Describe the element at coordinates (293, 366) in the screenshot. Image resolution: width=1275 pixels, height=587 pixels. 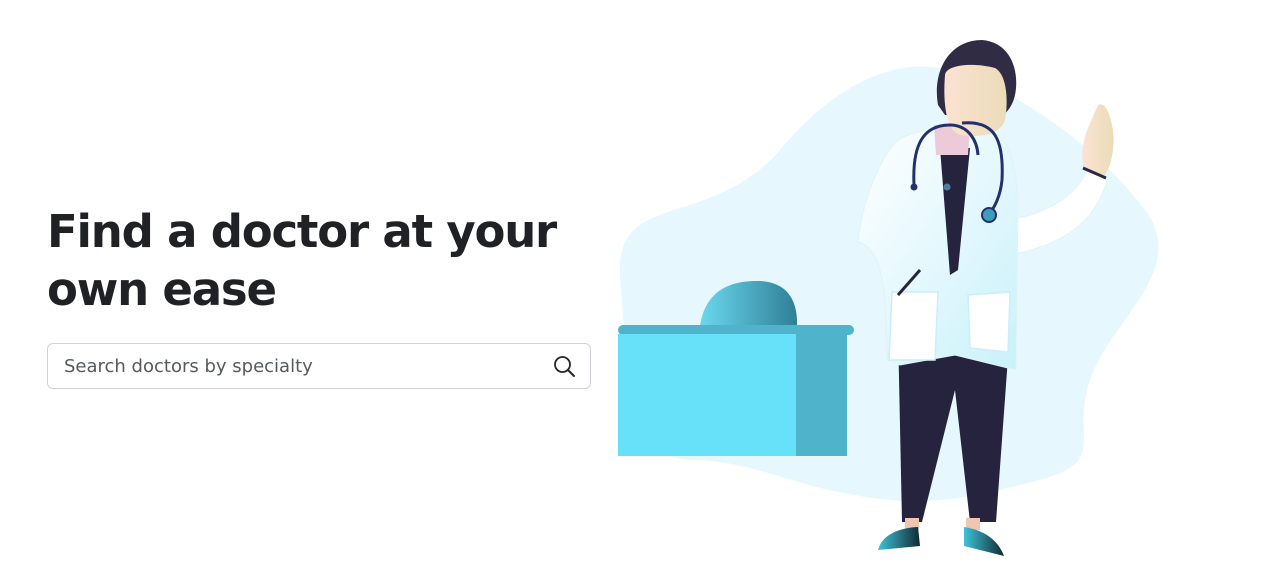
I see `search-input` at that location.